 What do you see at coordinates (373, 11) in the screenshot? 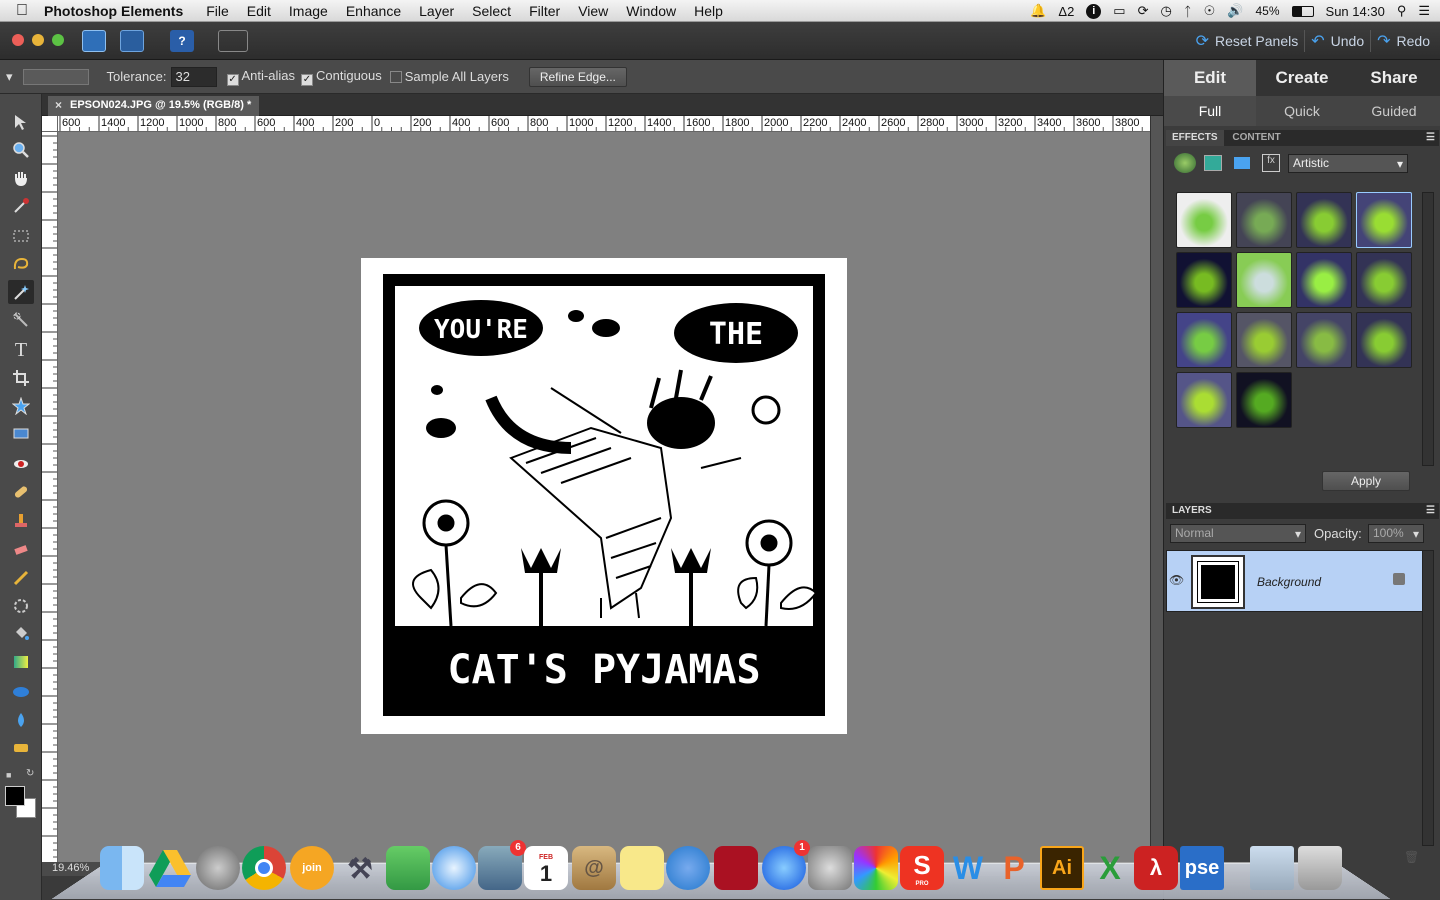
I see `menu-enhance: Enhance` at bounding box center [373, 11].